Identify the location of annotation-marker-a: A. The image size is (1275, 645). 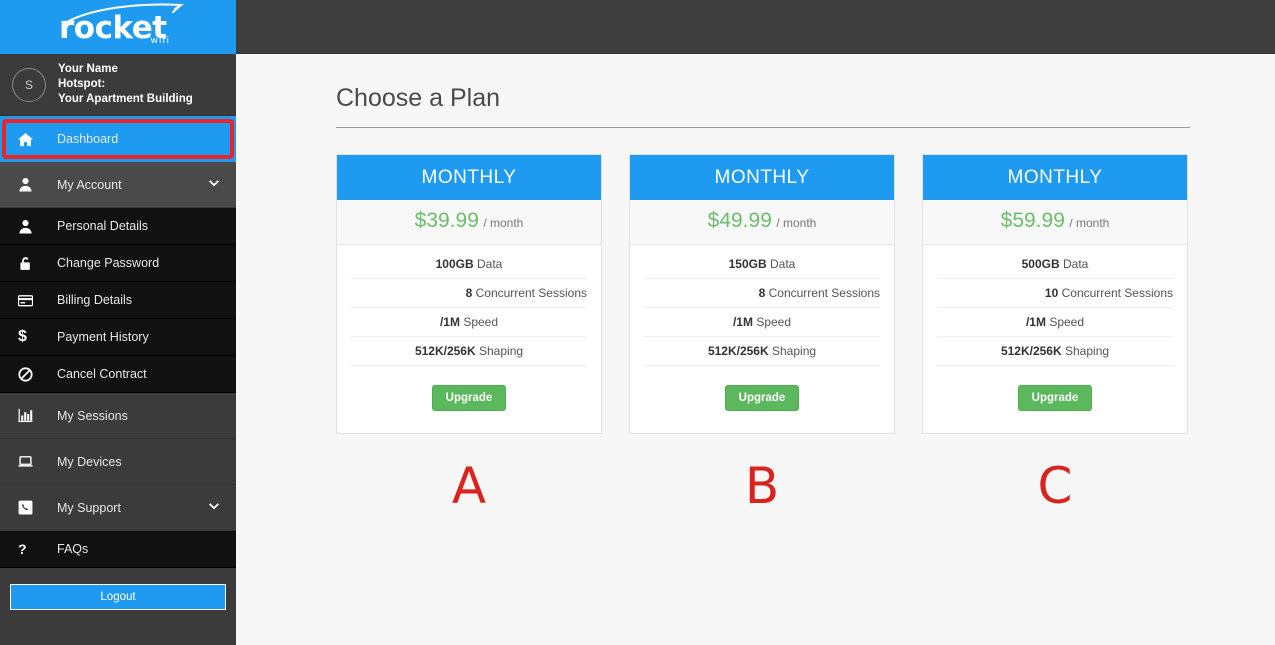
(469, 486).